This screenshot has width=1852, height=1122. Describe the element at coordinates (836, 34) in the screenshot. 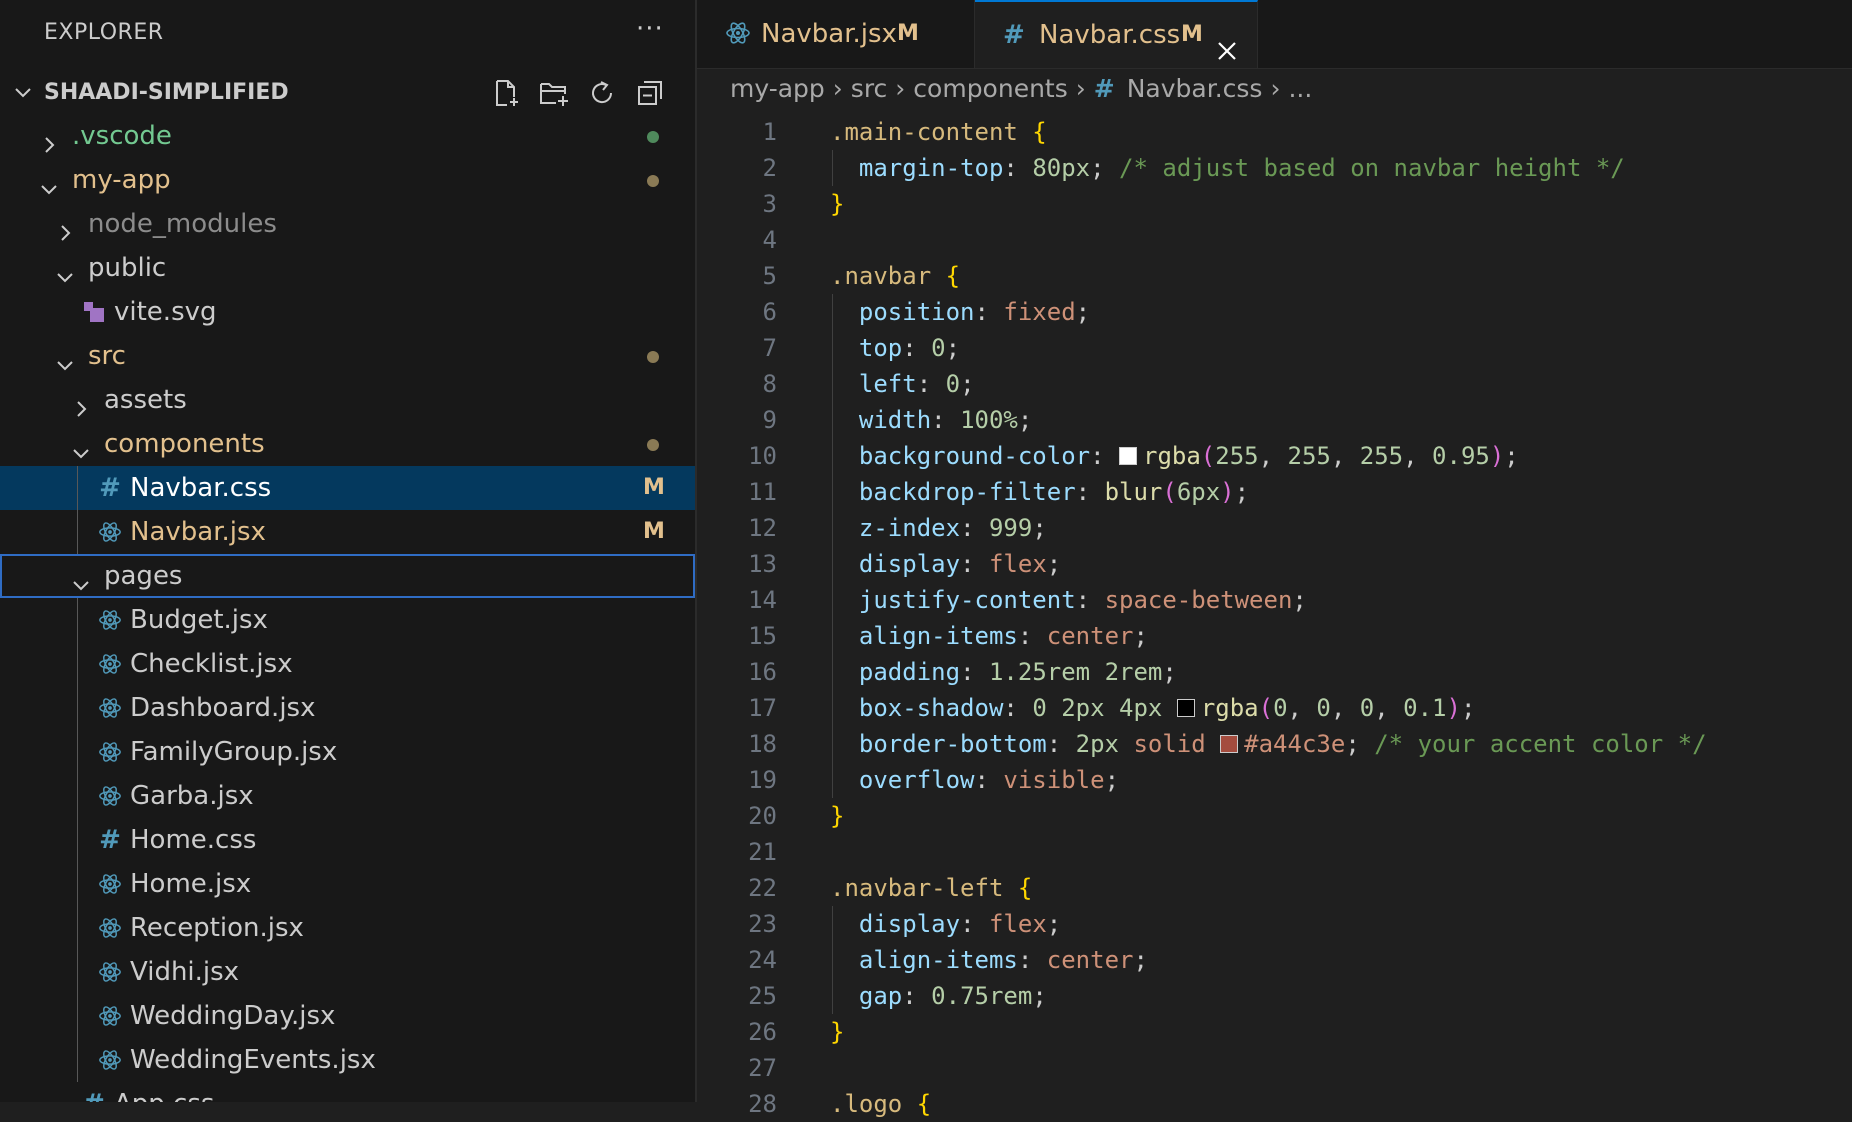

I see `tab-navbar-jsx: Navbar.jsx M` at that location.